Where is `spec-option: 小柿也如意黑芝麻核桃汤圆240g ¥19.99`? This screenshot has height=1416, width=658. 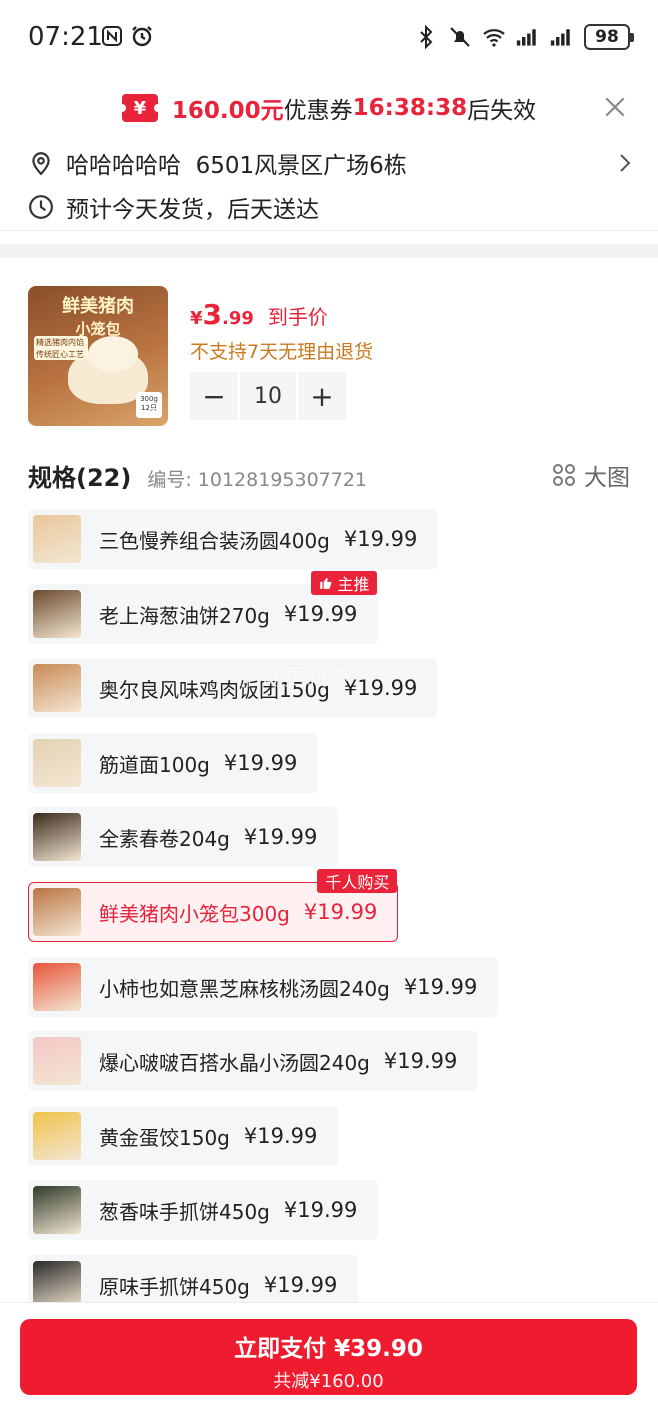 spec-option: 小柿也如意黑芝麻核桃汤圆240g ¥19.99 is located at coordinates (263, 987).